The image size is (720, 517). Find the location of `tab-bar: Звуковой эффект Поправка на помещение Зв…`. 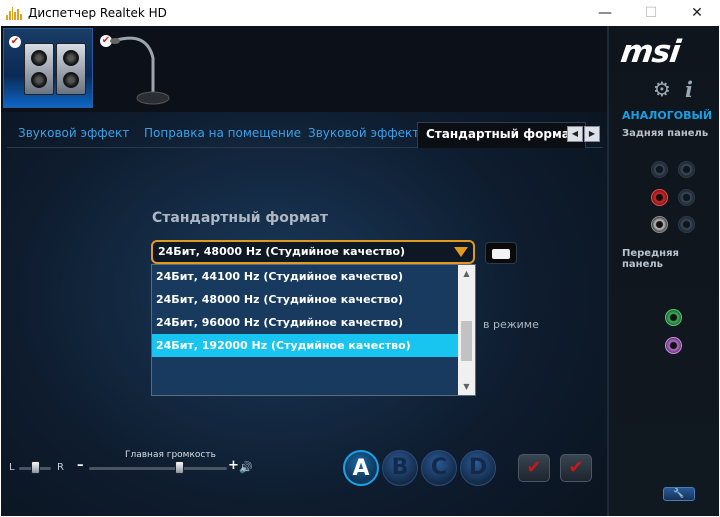

tab-bar: Звуковой эффект Поправка на помещение Зв… is located at coordinates (305, 135).